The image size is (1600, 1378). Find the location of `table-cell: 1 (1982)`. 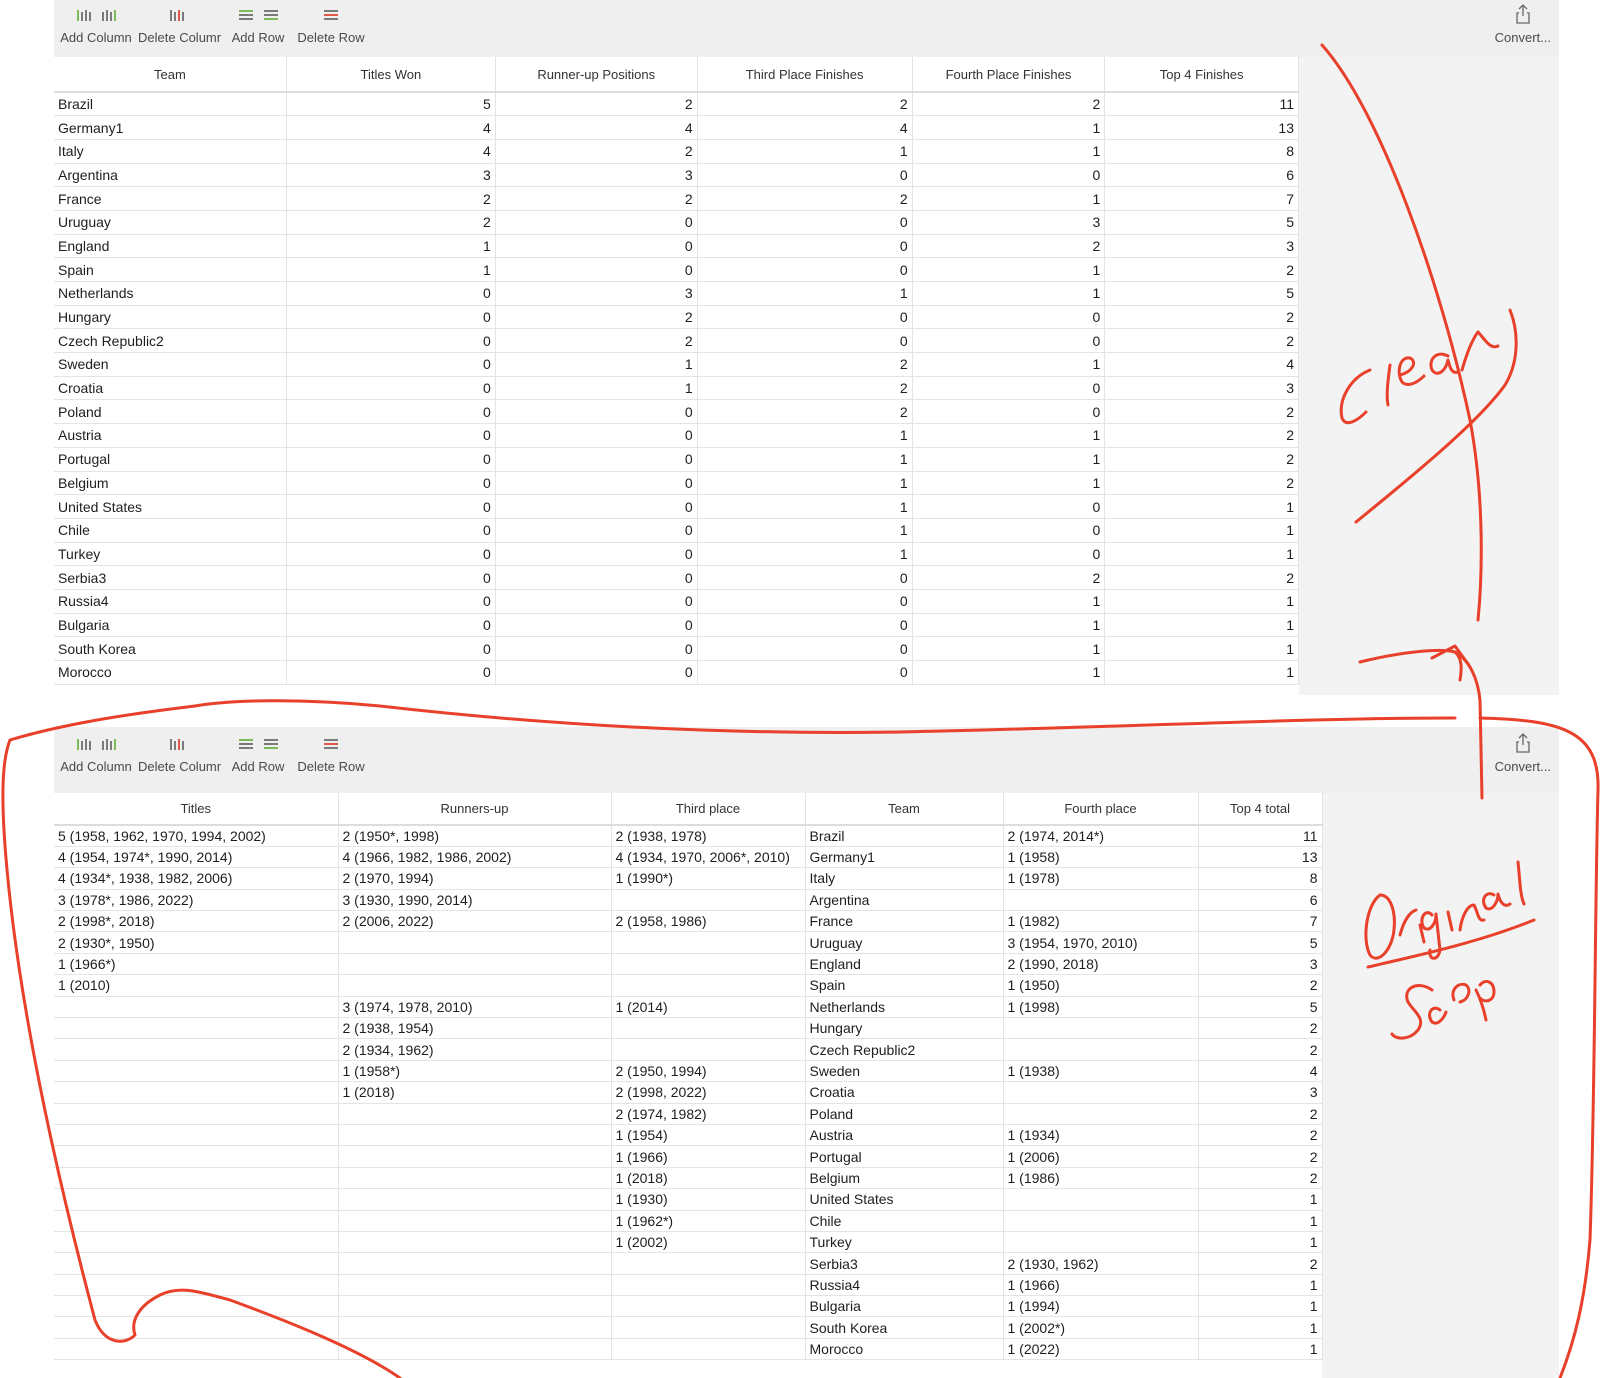

table-cell: 1 (1982) is located at coordinates (1101, 921).